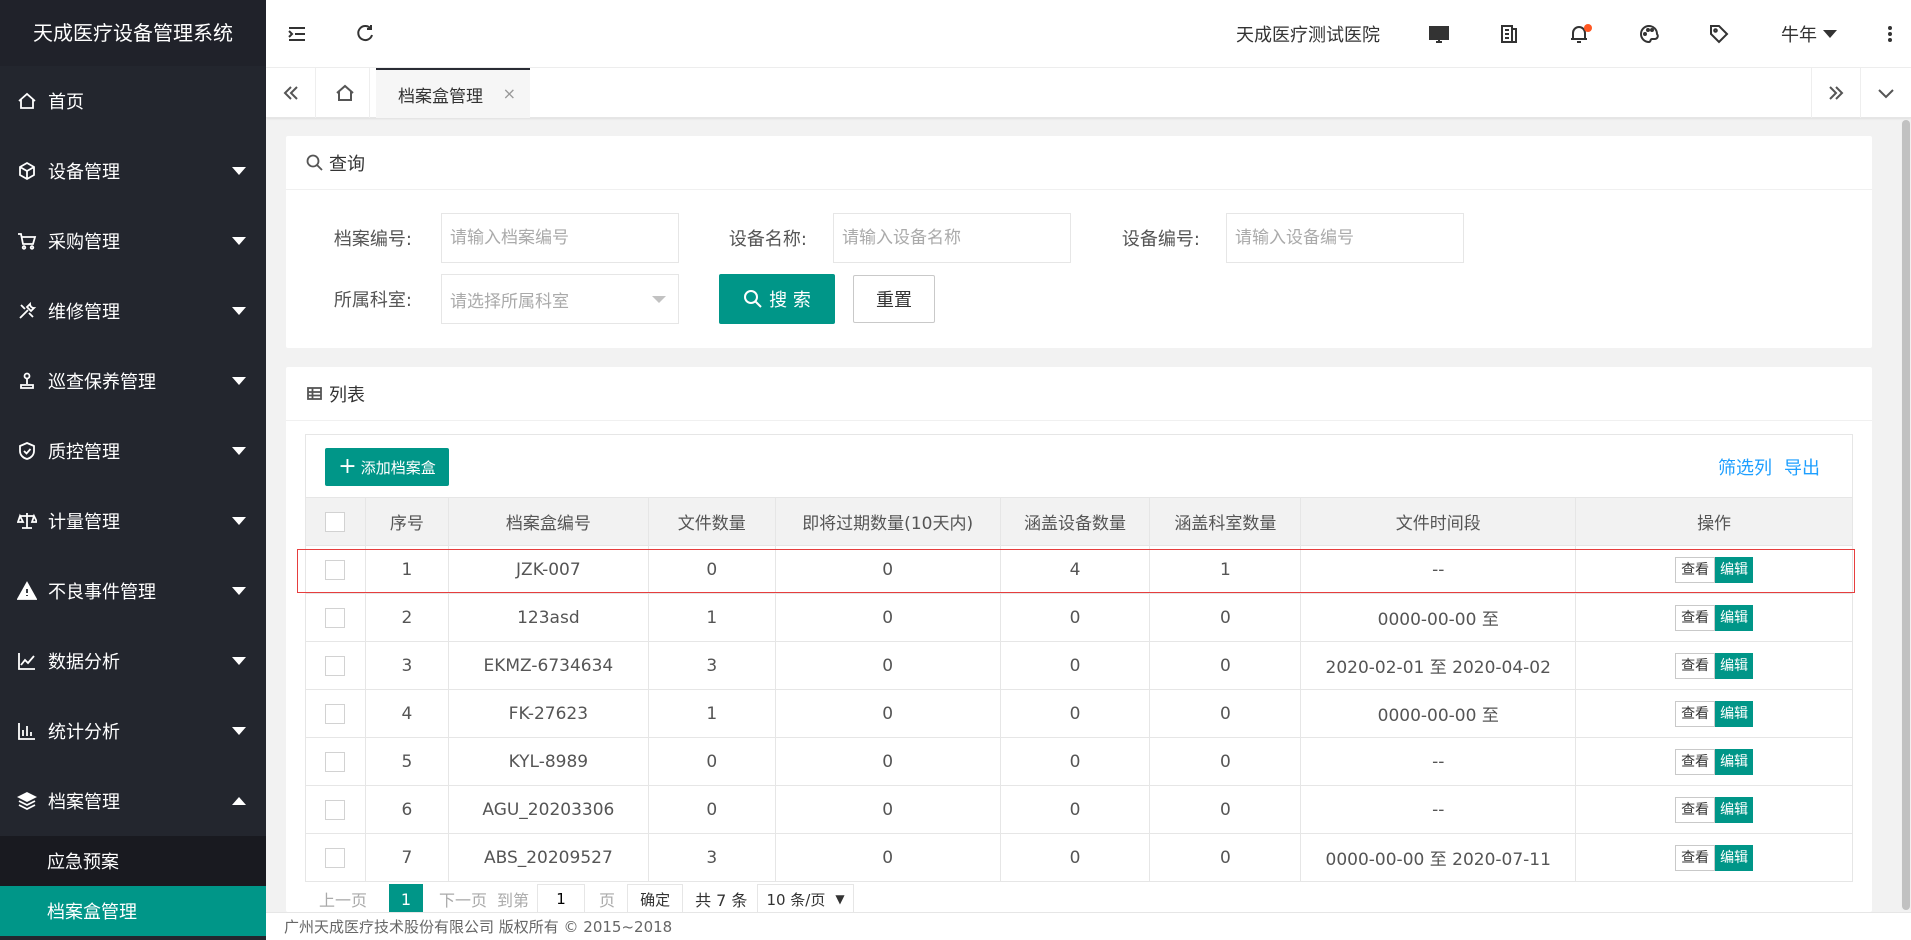 Image resolution: width=1911 pixels, height=940 pixels. What do you see at coordinates (365, 34) in the screenshot?
I see `refresh-button` at bounding box center [365, 34].